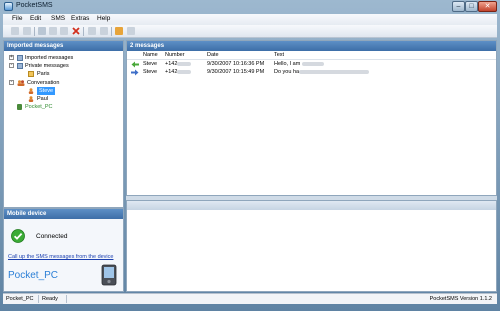  I want to click on tree-item-label: Imported messages, so click(49, 58).